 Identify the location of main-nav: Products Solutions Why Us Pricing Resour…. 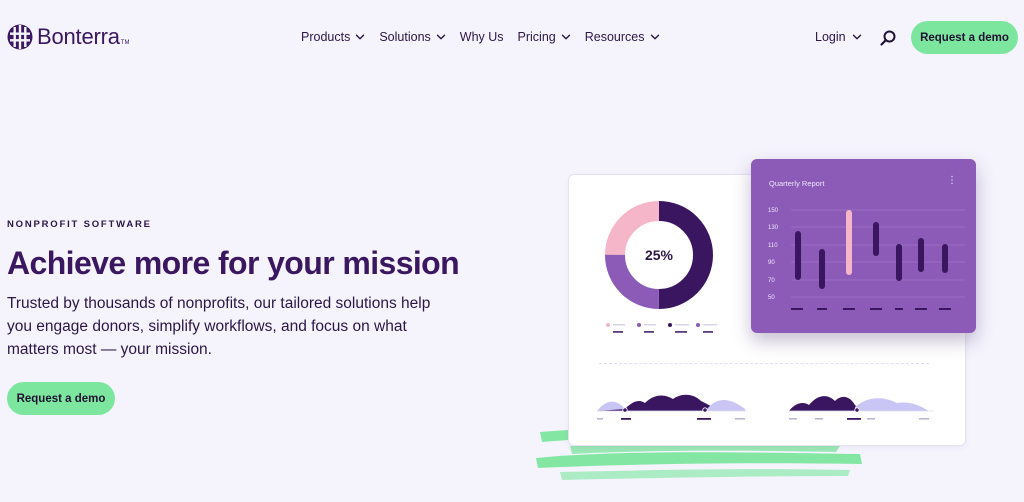
(487, 37).